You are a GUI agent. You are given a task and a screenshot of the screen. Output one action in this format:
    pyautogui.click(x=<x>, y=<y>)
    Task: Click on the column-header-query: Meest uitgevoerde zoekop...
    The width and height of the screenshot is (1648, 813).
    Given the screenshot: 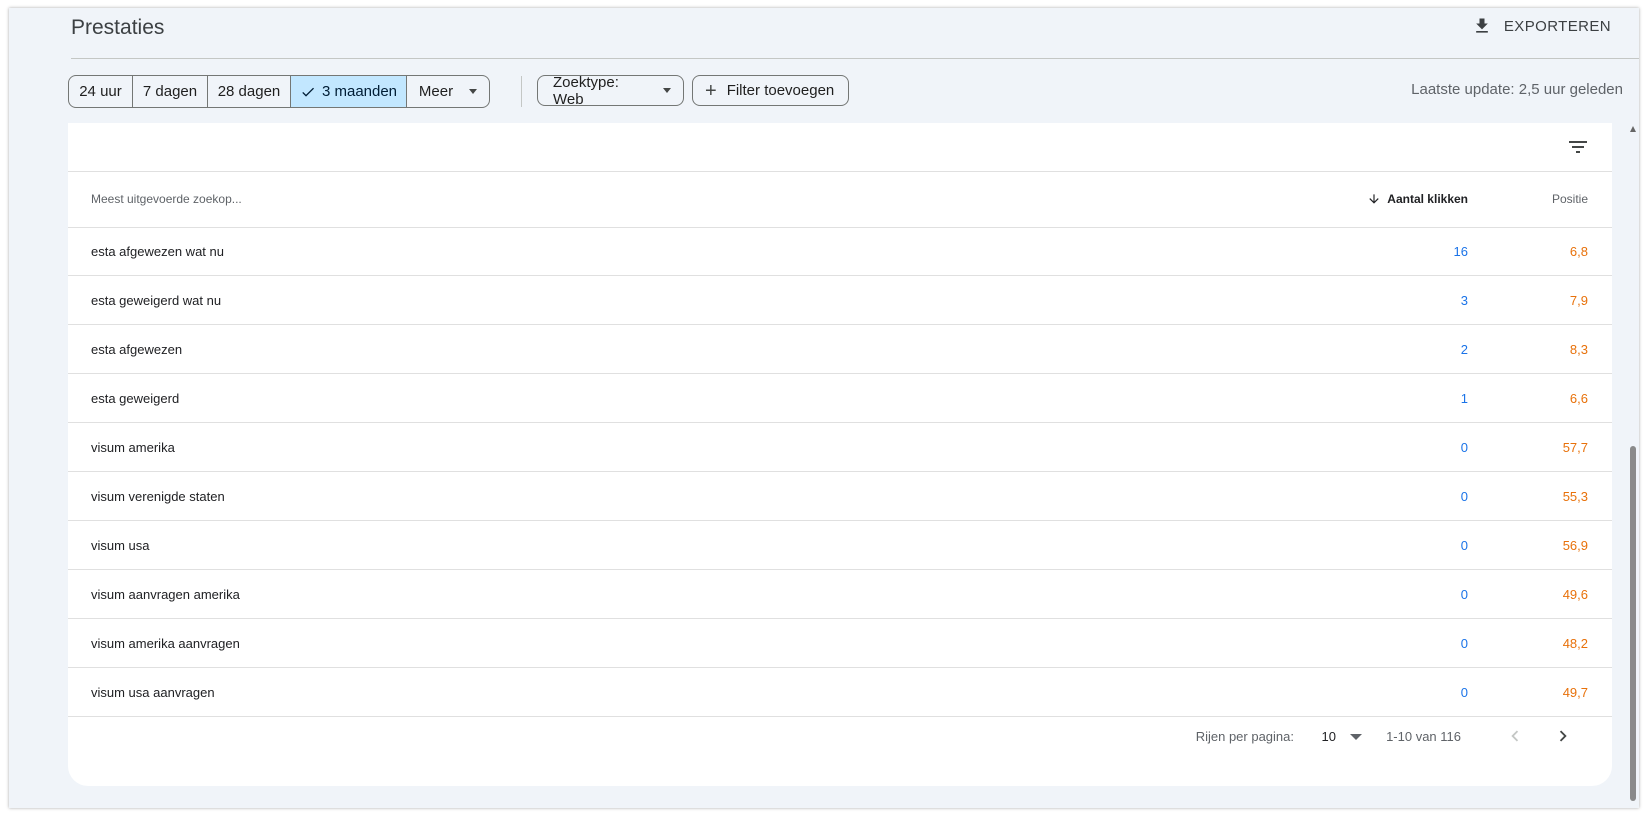 What is the action you would take?
    pyautogui.click(x=166, y=199)
    